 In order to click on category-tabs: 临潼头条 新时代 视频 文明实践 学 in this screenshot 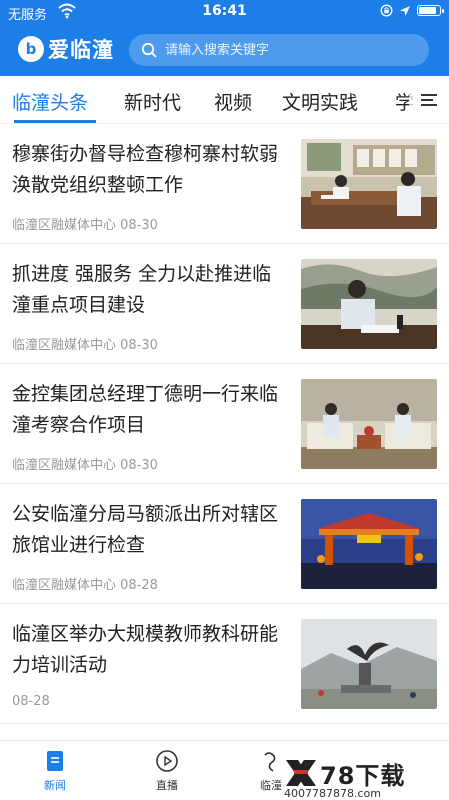, I will do `click(224, 100)`.